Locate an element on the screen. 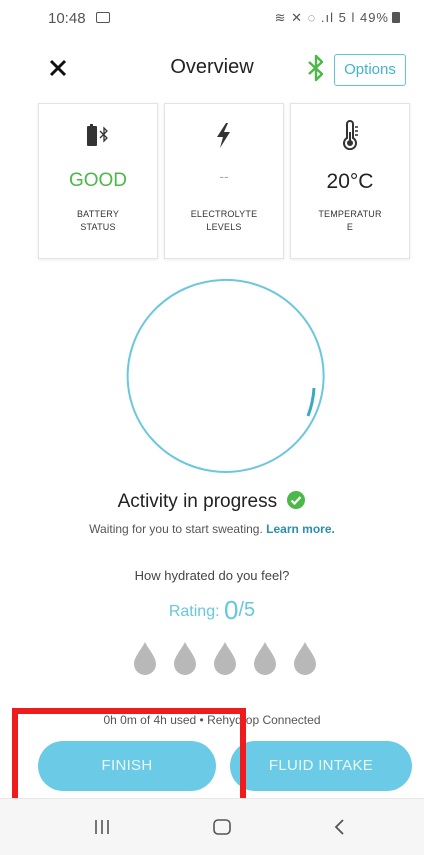 The height and width of the screenshot is (855, 424). app-header: Overview Options is located at coordinates (212, 68).